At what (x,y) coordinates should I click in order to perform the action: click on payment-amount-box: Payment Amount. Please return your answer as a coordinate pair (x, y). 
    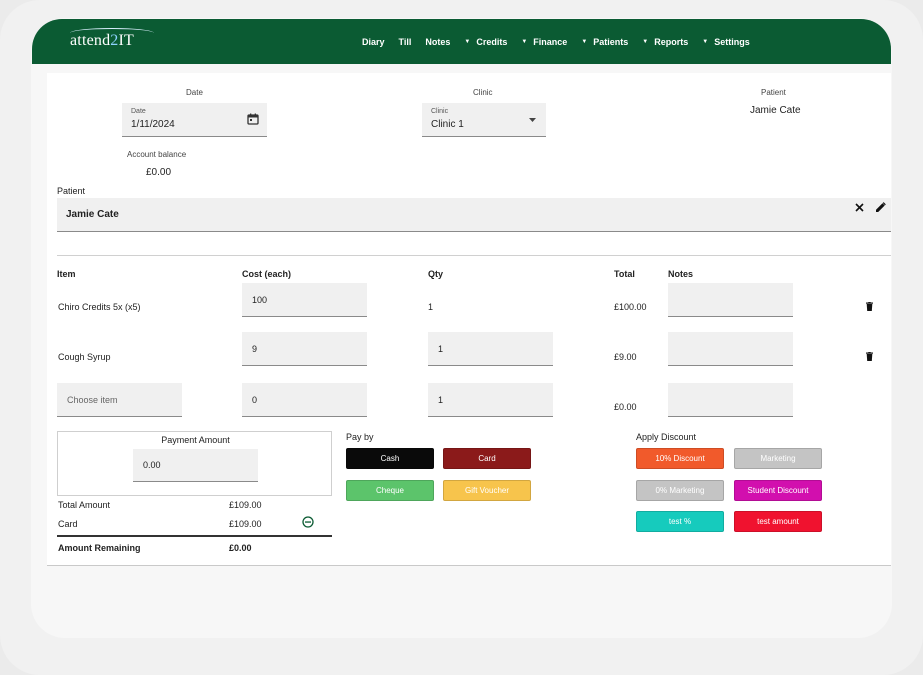
    Looking at the image, I should click on (194, 463).